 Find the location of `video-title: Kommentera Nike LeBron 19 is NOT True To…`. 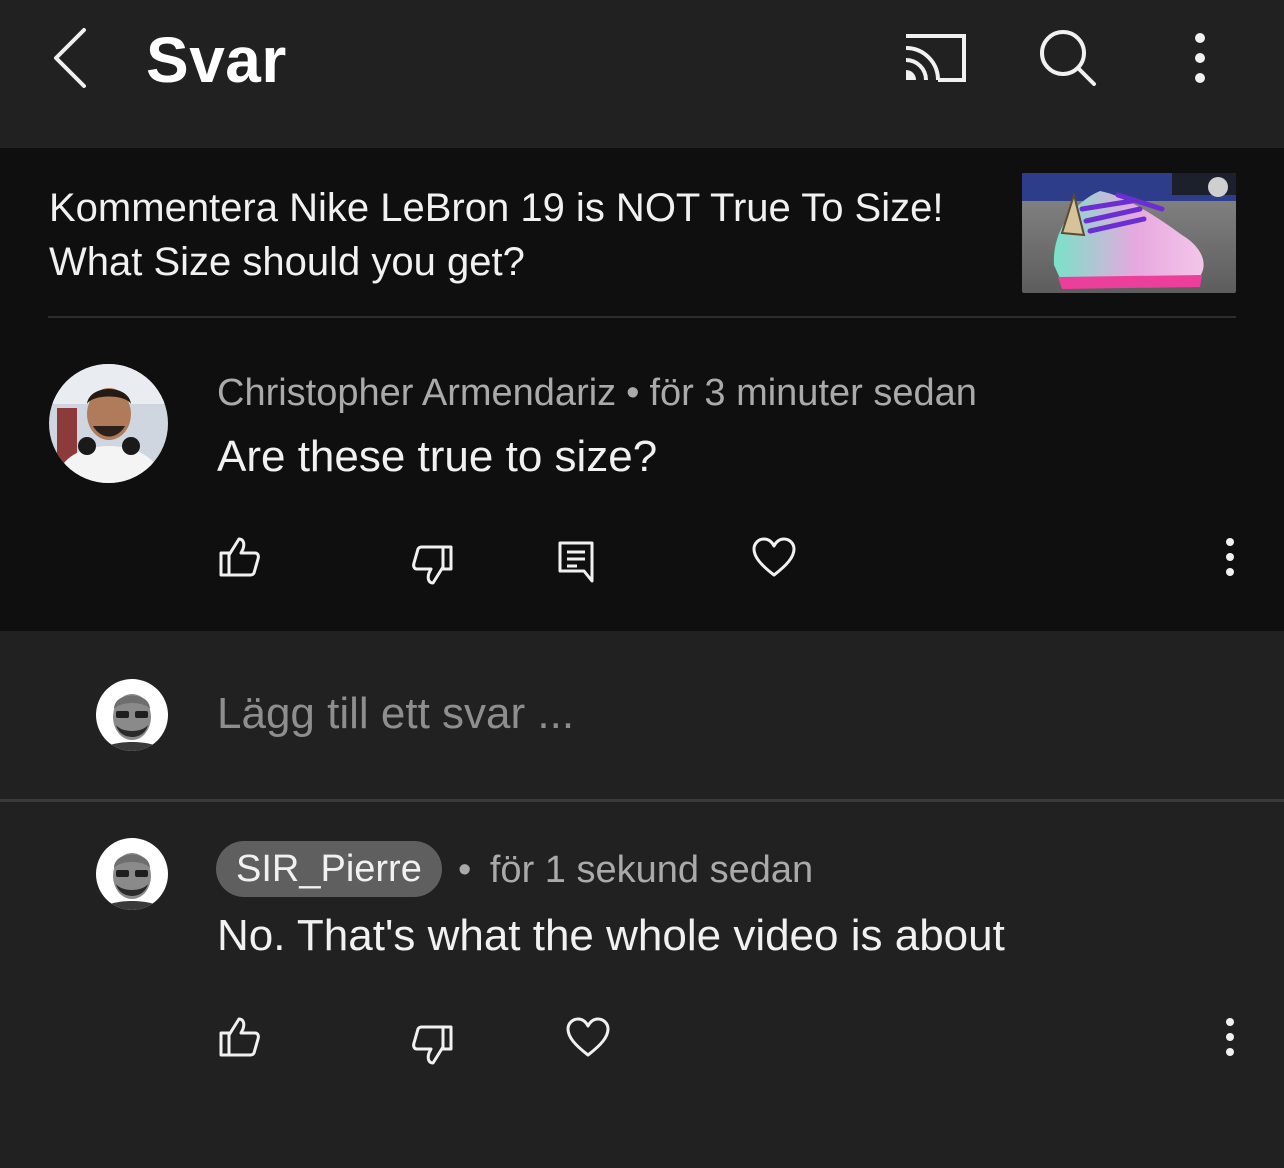

video-title: Kommentera Nike LeBron 19 is NOT True To… is located at coordinates (526, 235).